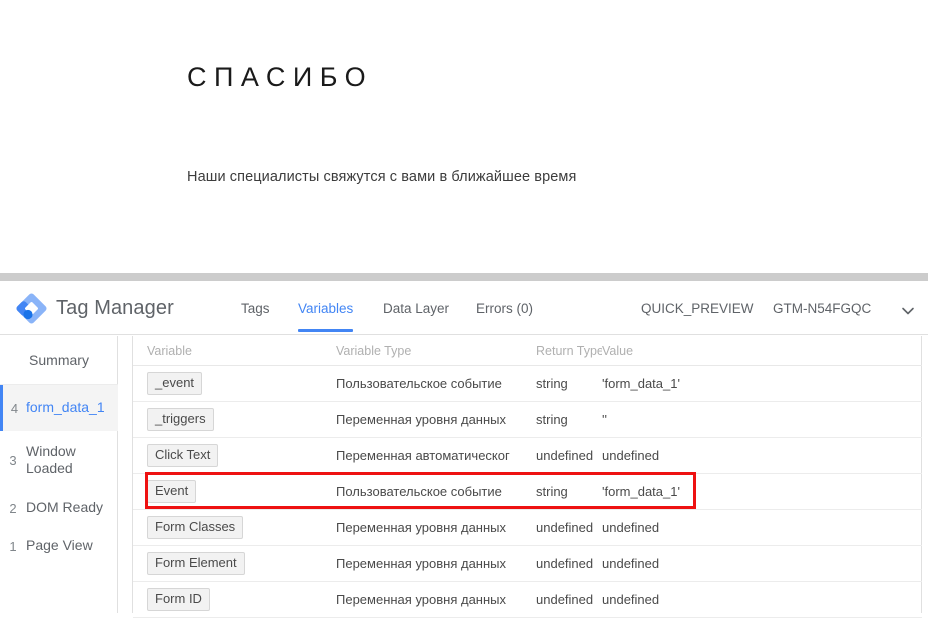  I want to click on sidebar-item-form-data-1: 4 form_data_1, so click(59, 408).